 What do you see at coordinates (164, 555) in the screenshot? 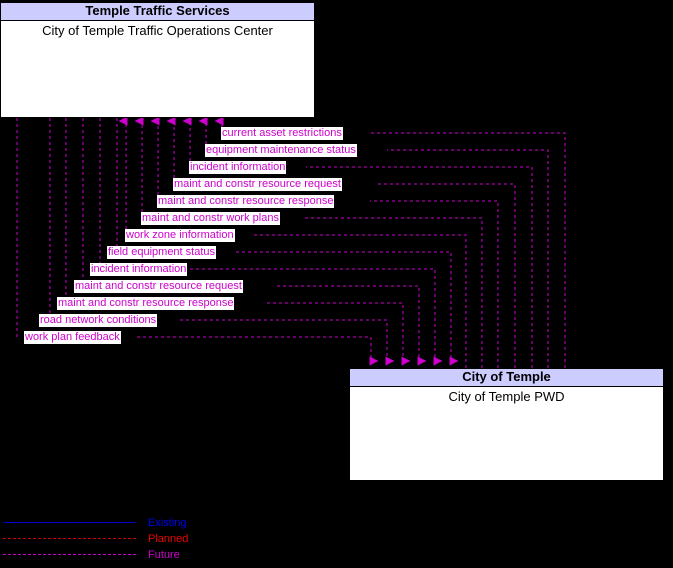
I see `legend-label-future: Future` at bounding box center [164, 555].